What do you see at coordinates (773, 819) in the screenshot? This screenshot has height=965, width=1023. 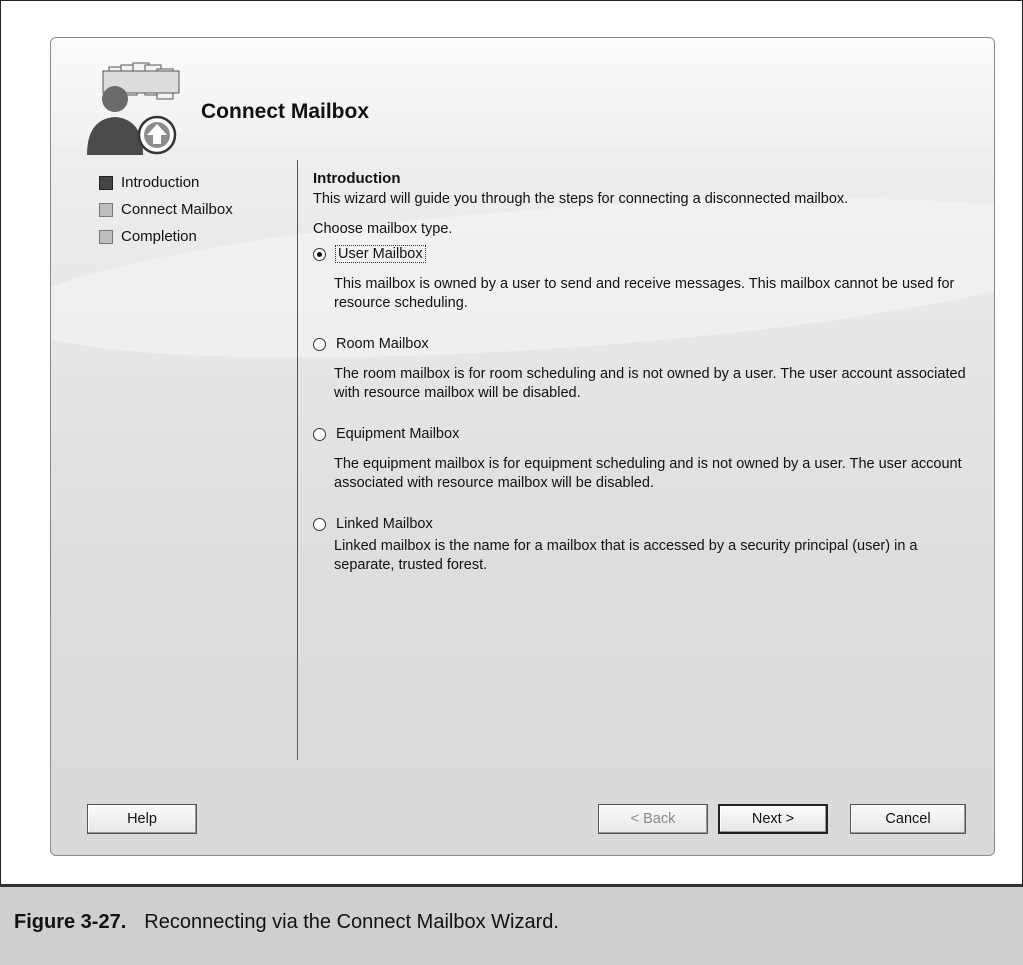 I see `next-button: Next >` at bounding box center [773, 819].